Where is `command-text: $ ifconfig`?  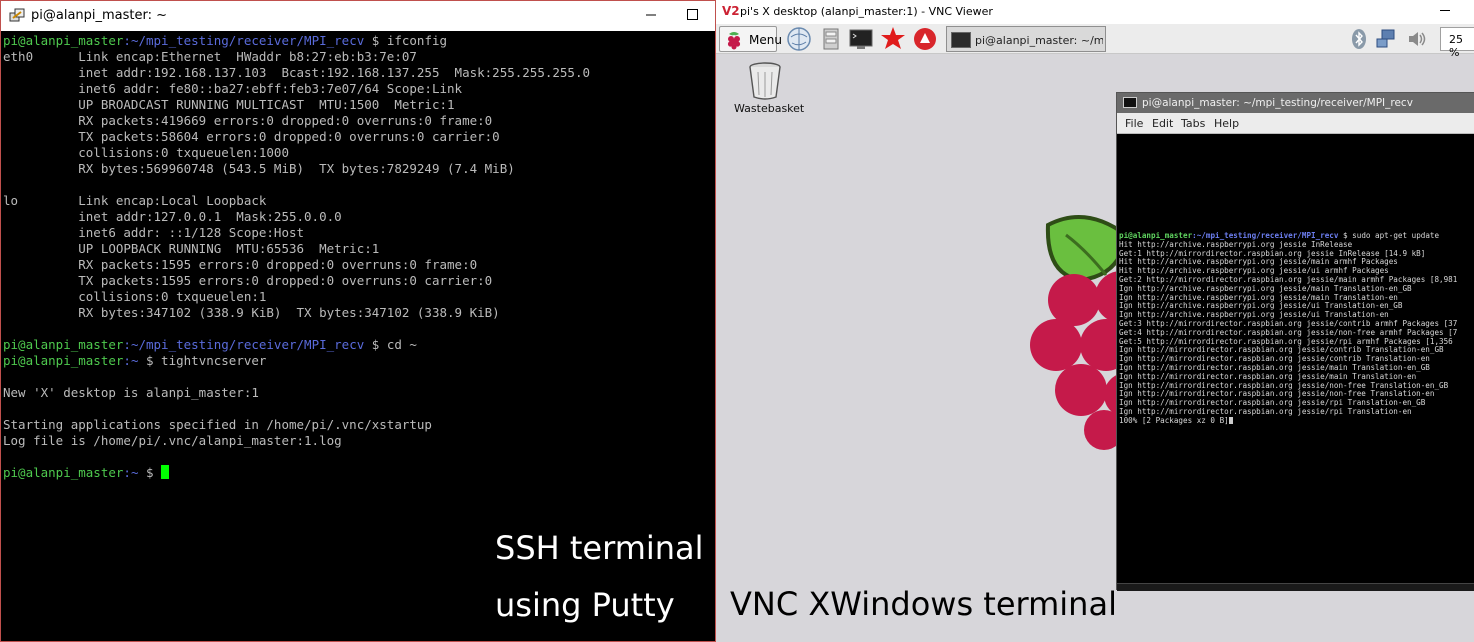
command-text: $ ifconfig is located at coordinates (406, 40).